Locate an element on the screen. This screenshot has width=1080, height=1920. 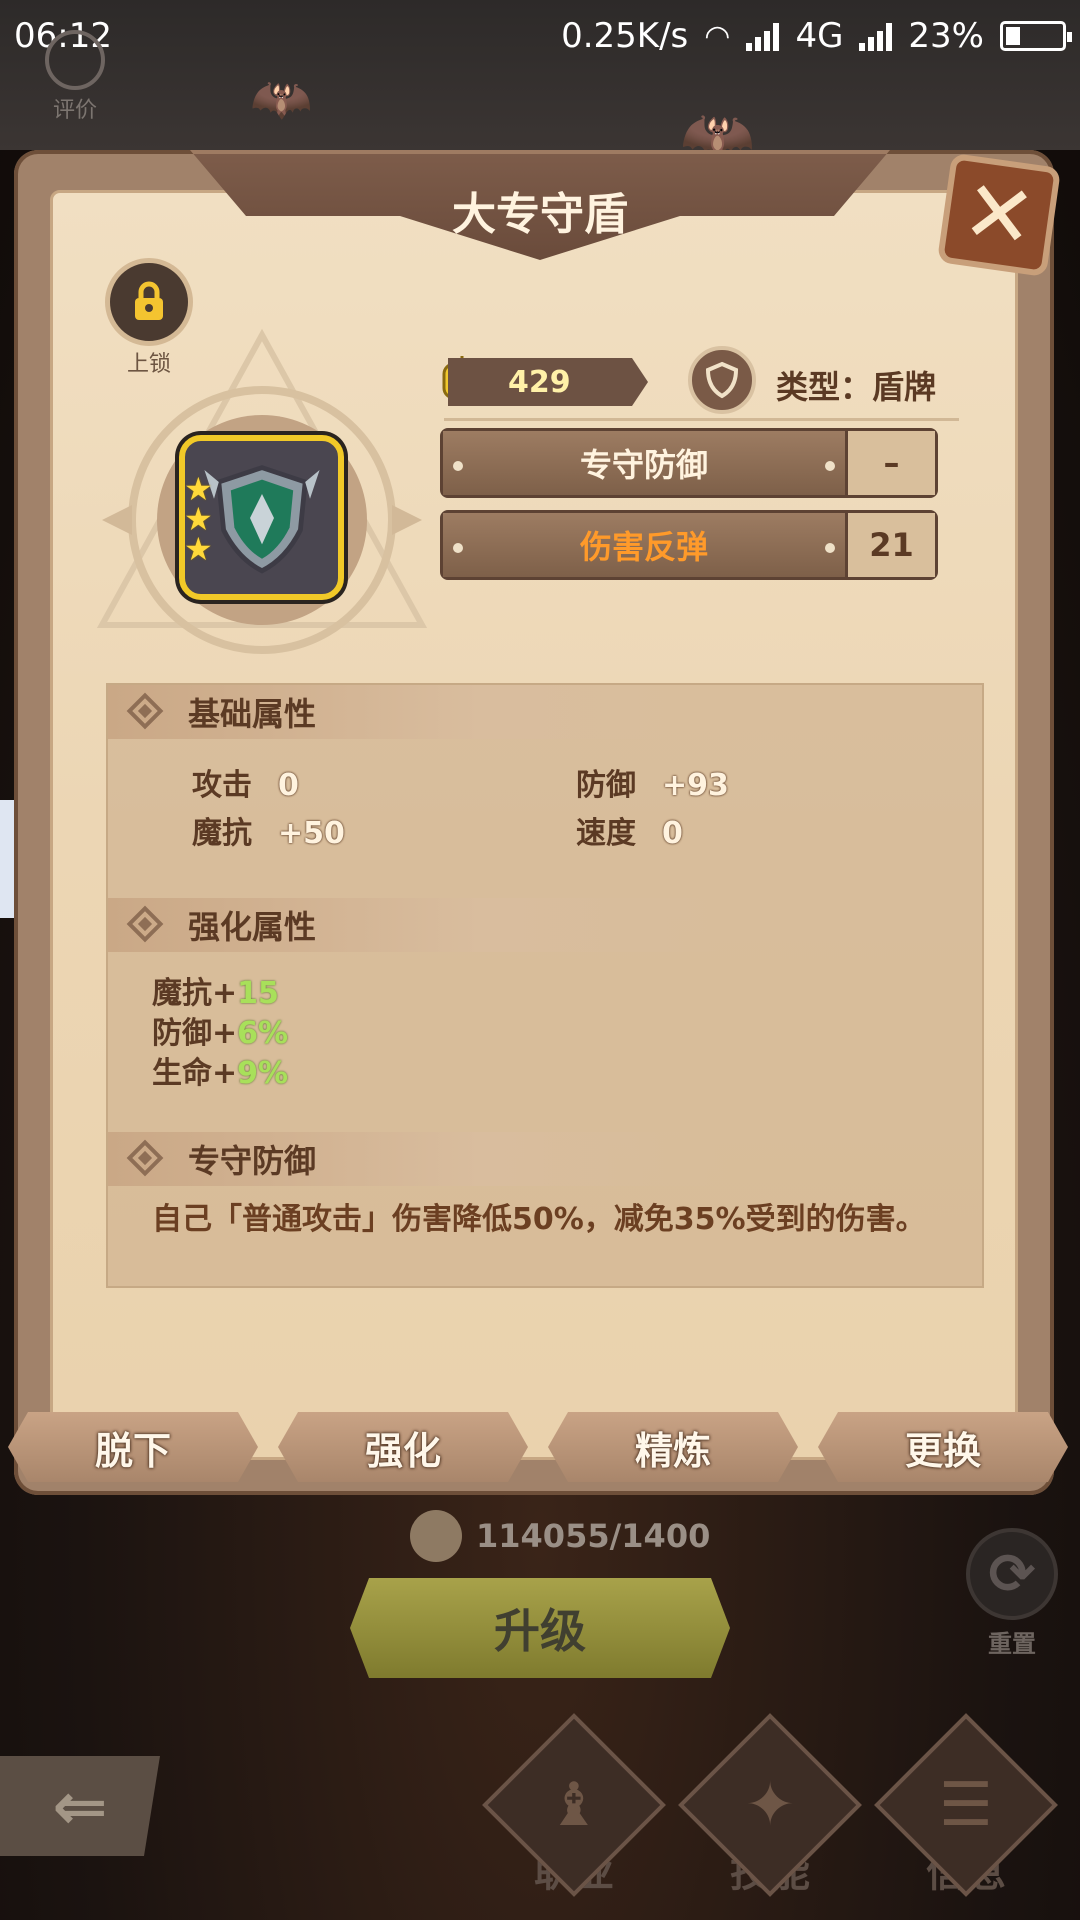
enhance-button: 强化 is located at coordinates (403, 1447).